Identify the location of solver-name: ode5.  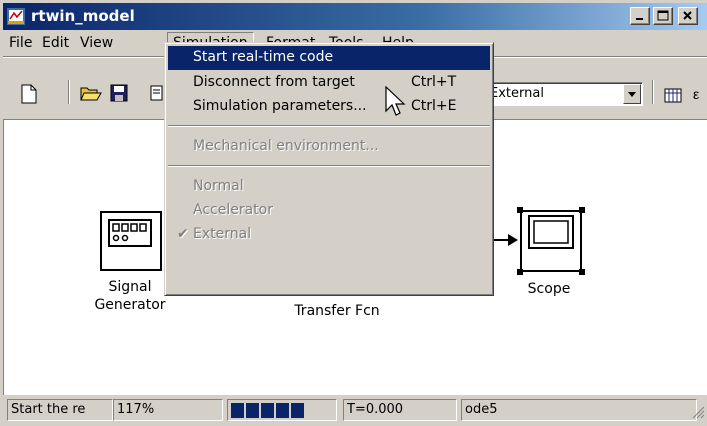
(579, 410).